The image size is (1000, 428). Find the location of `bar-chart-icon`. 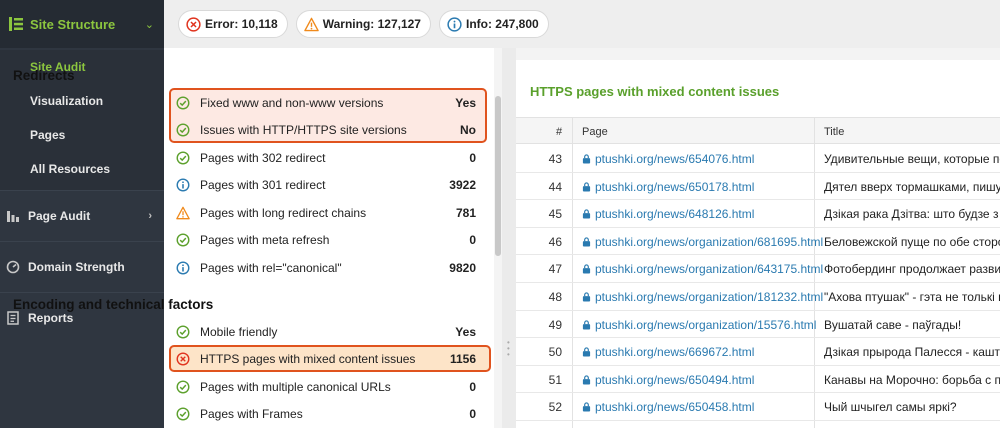

bar-chart-icon is located at coordinates (13, 216).